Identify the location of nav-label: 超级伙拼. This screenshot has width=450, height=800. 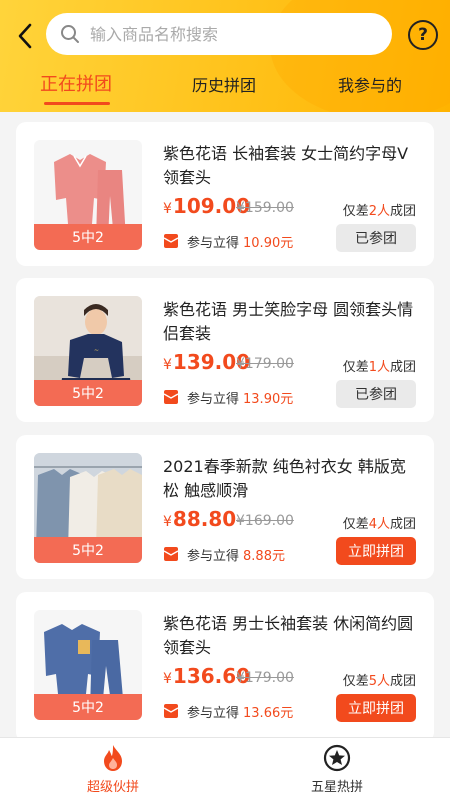
(112, 787).